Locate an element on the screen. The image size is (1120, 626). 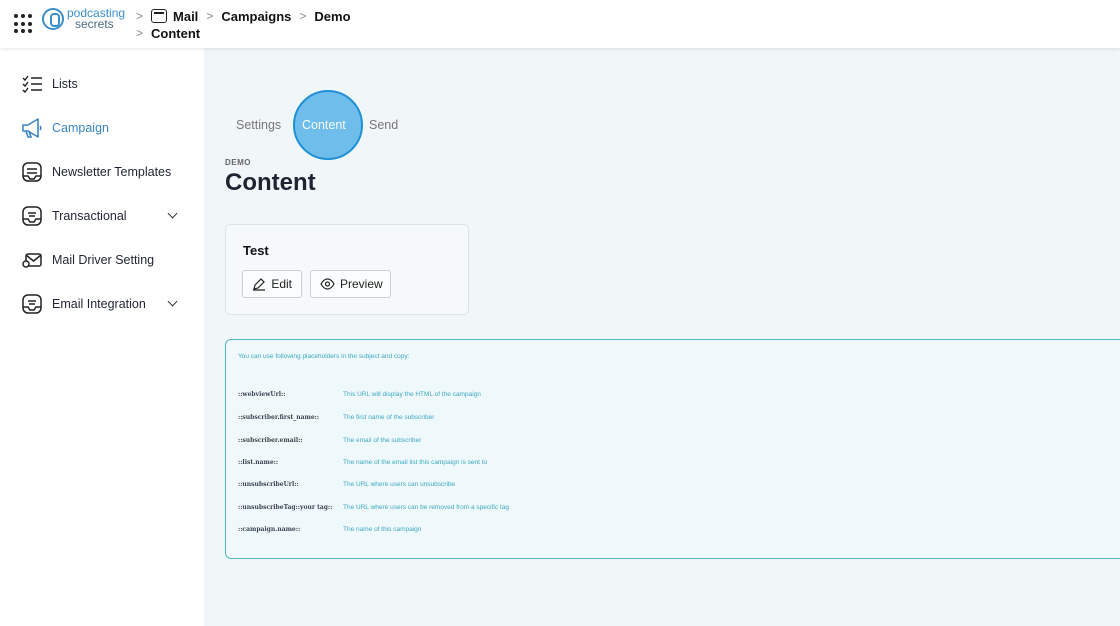
sidebar-item-label: Mail Driver Setting is located at coordinates (103, 260).